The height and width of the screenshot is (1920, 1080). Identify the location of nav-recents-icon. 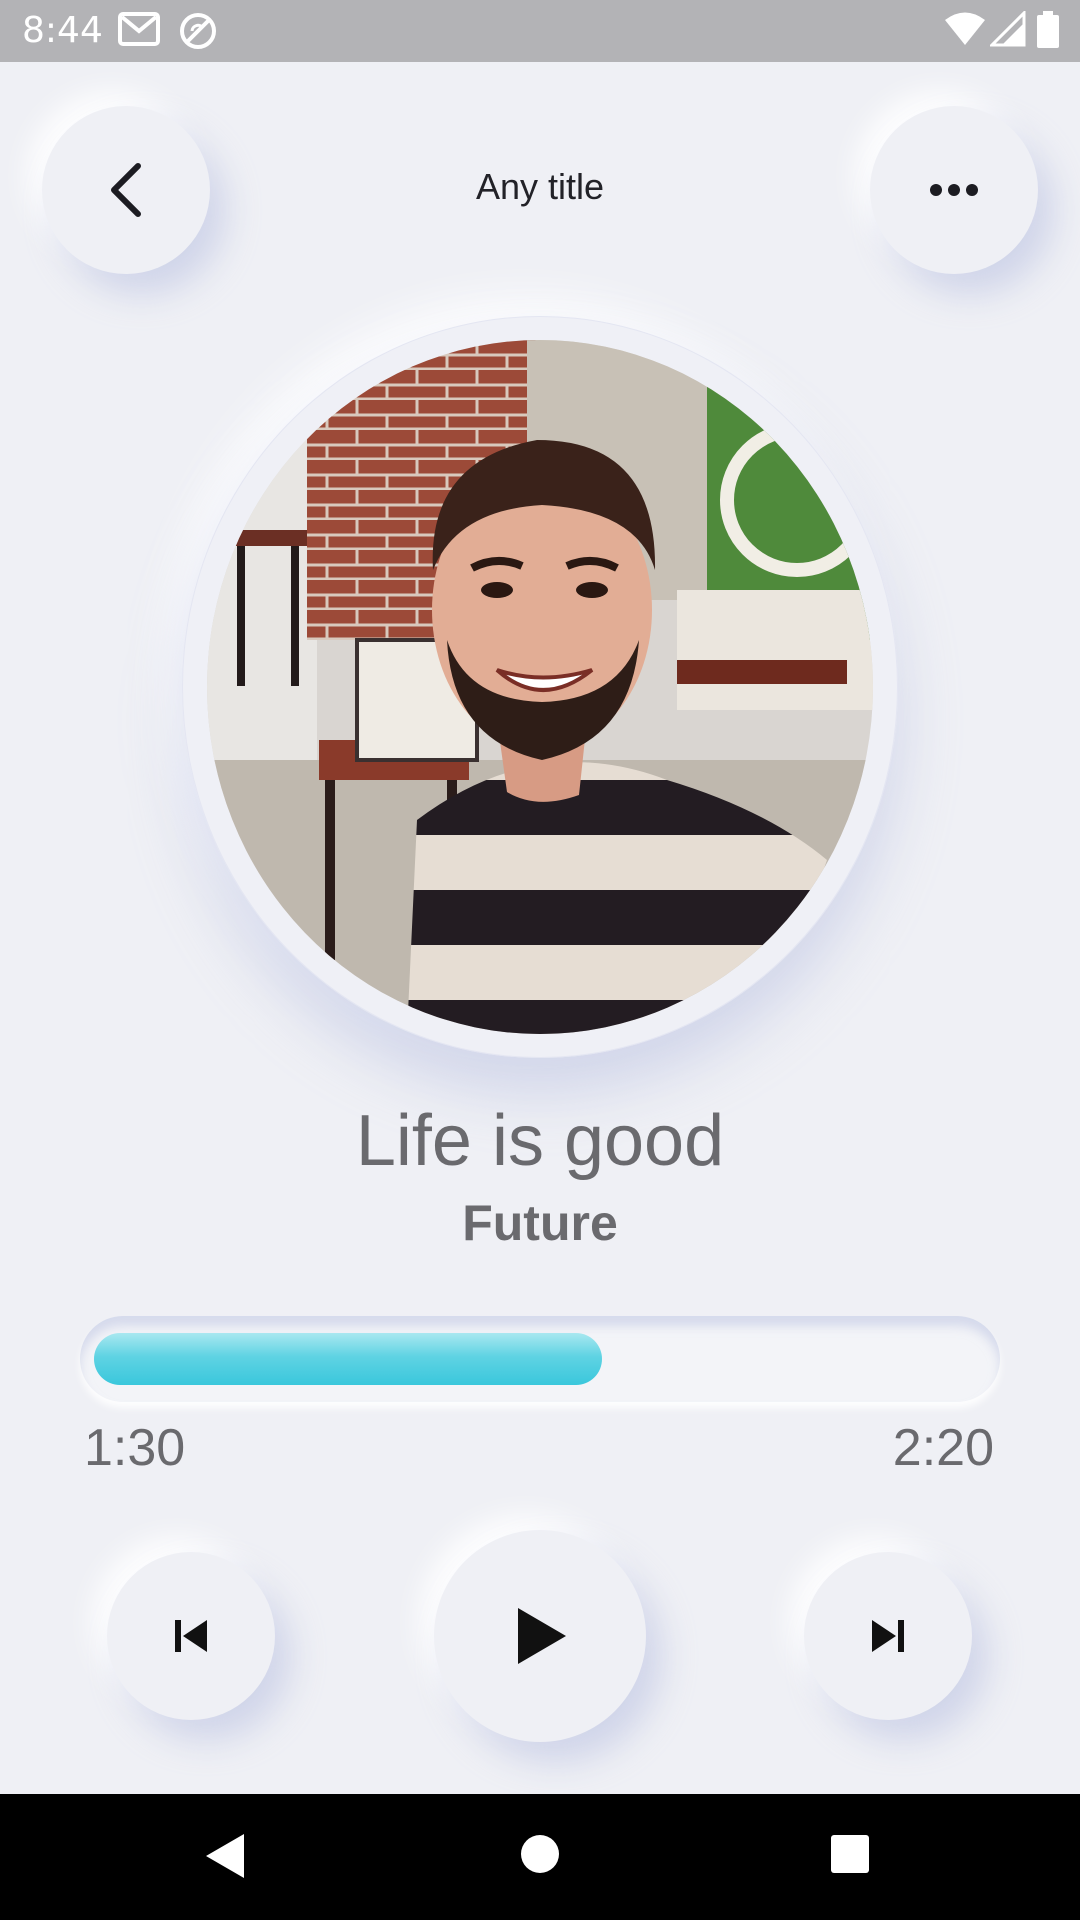
(850, 1854).